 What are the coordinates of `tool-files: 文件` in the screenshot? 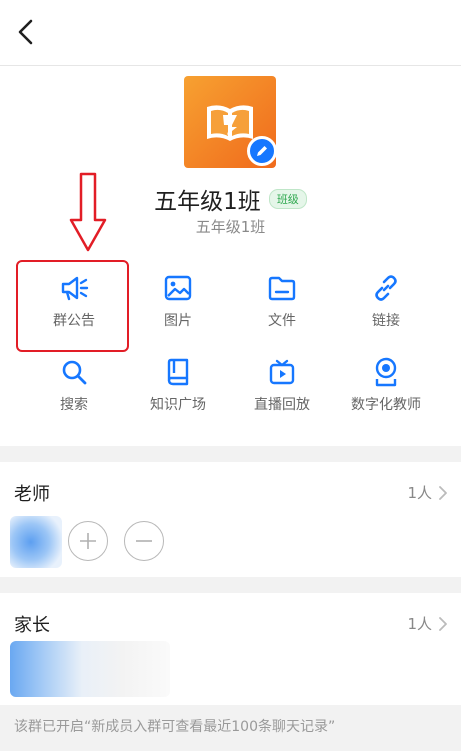 It's located at (282, 303).